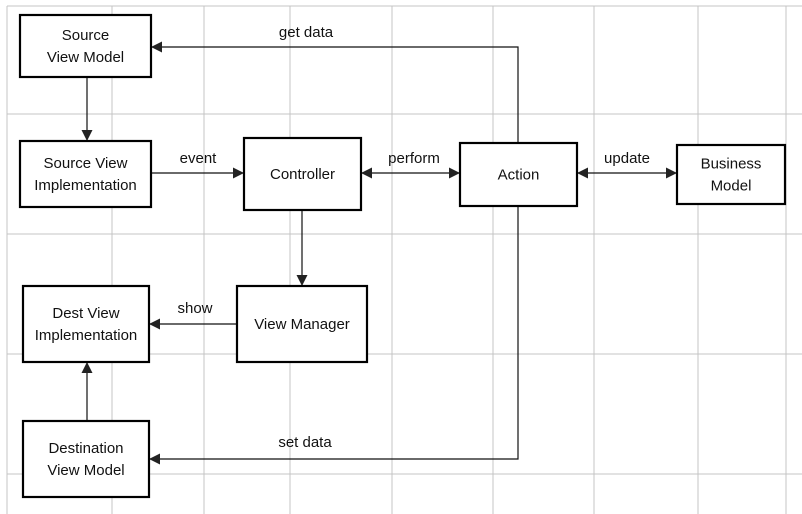 This screenshot has width=802, height=514. I want to click on edge-label: set data, so click(305, 442).